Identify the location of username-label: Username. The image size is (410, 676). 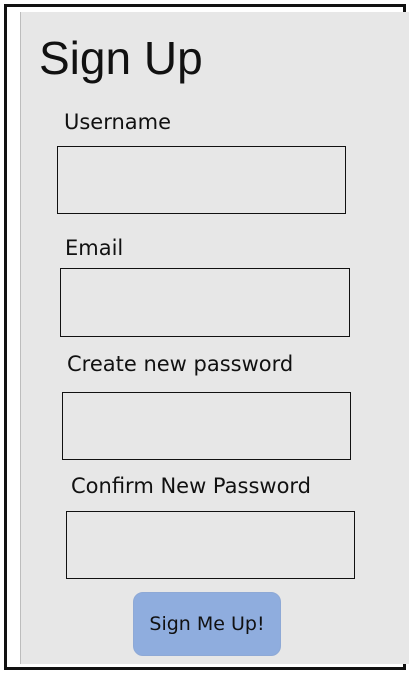
(118, 122).